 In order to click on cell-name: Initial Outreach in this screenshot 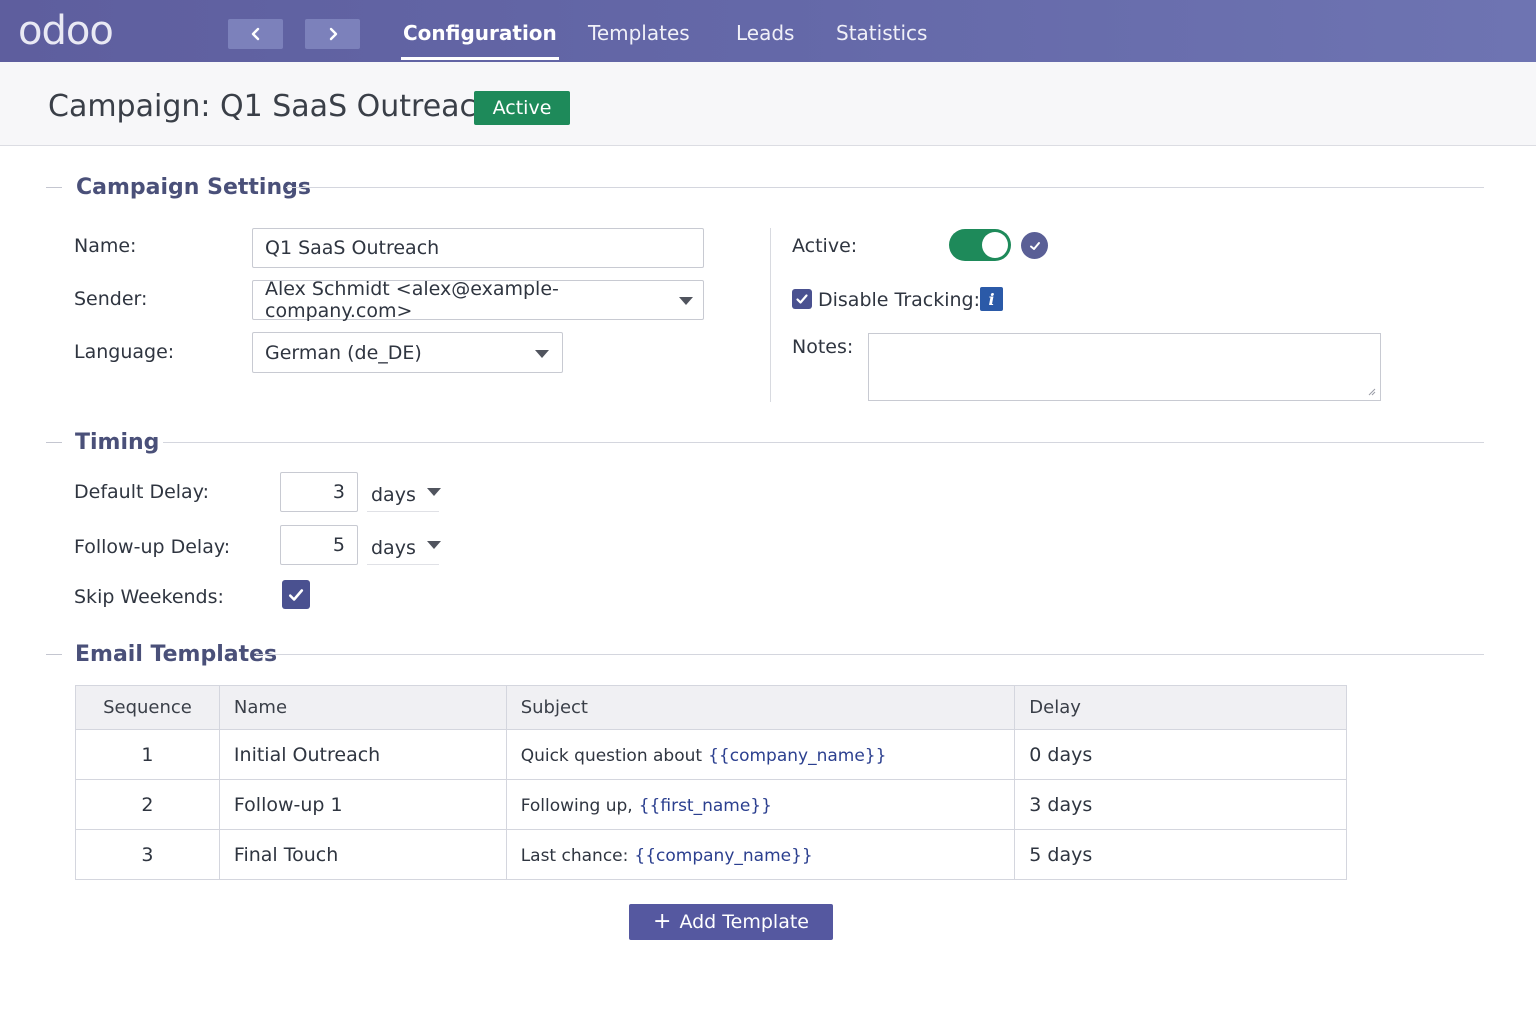, I will do `click(362, 754)`.